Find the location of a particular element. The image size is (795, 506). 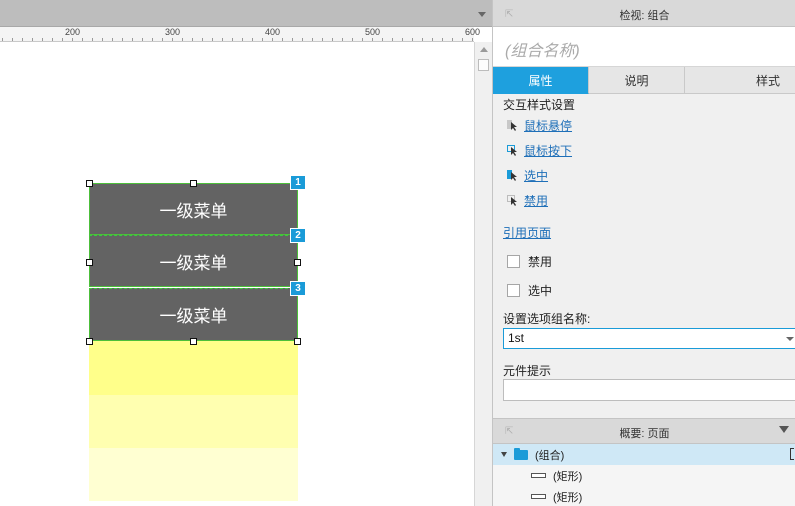

disabled-checkbox-row: 禁用 is located at coordinates (529, 261).